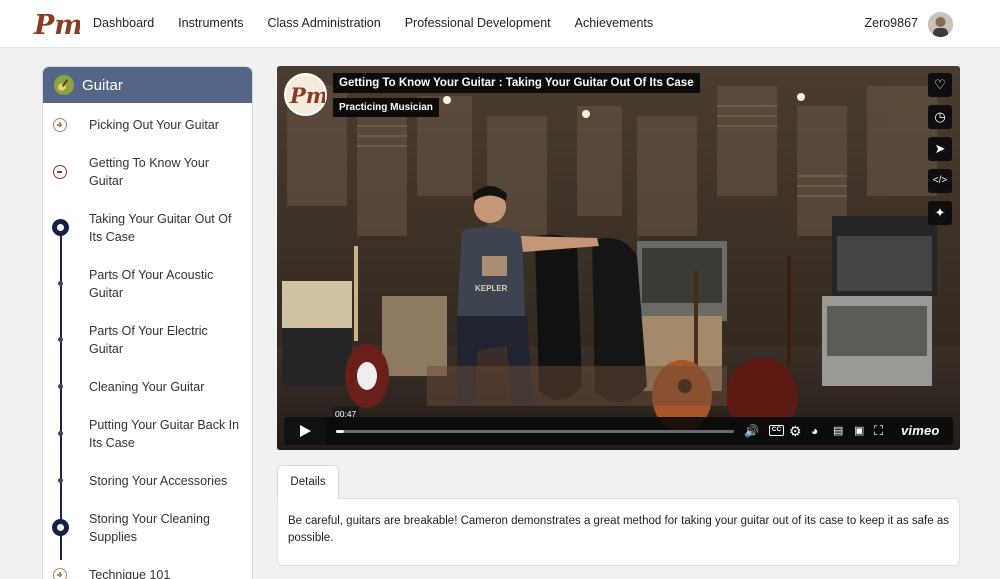 Image resolution: width=1000 pixels, height=579 pixels. What do you see at coordinates (305, 431) in the screenshot?
I see `play-button` at bounding box center [305, 431].